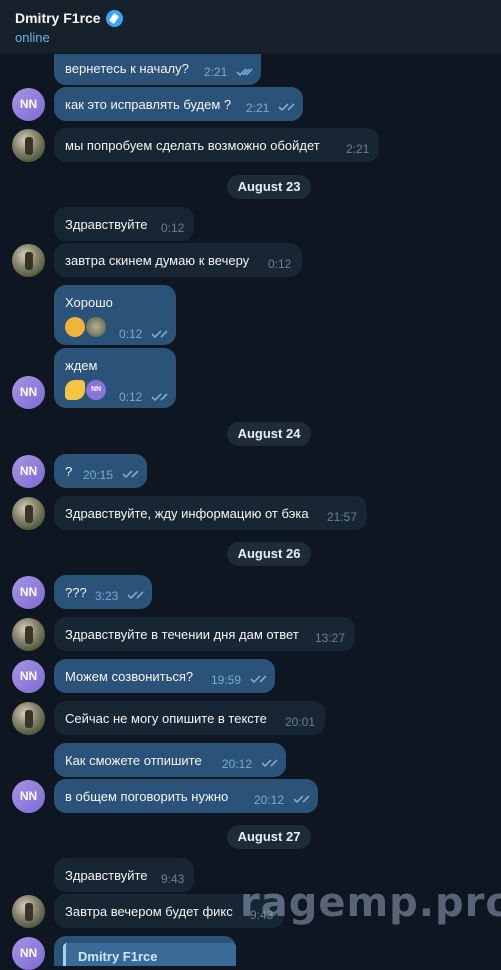 Image resolution: width=501 pixels, height=970 pixels. What do you see at coordinates (342, 517) in the screenshot?
I see `message-time: 21:57` at bounding box center [342, 517].